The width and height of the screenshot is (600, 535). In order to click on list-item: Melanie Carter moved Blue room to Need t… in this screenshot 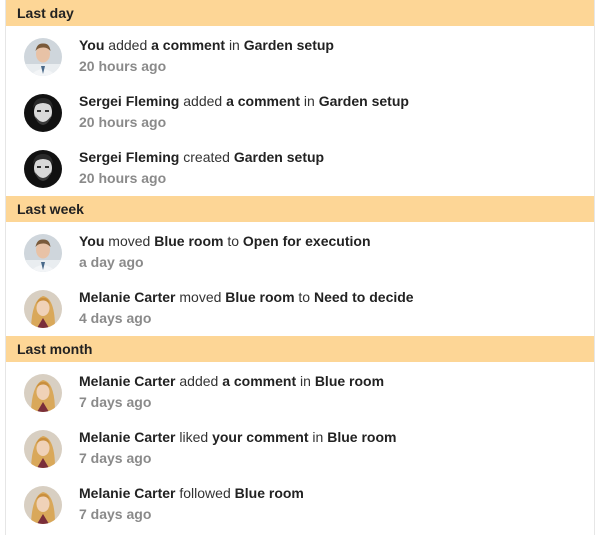, I will do `click(300, 308)`.